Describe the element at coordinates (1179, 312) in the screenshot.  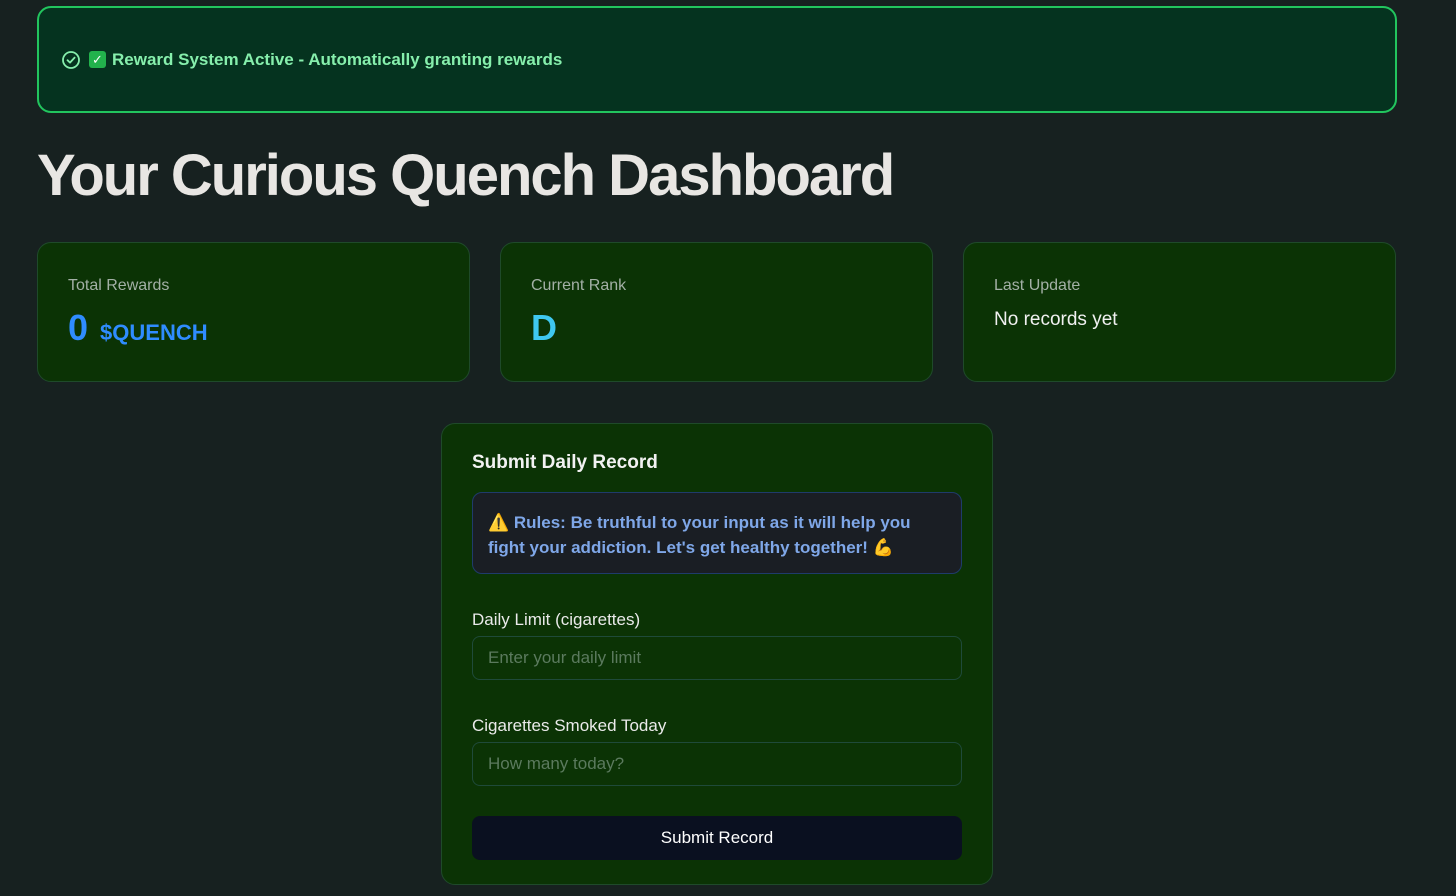
I see `last-update-card: Last Update No records yet` at that location.